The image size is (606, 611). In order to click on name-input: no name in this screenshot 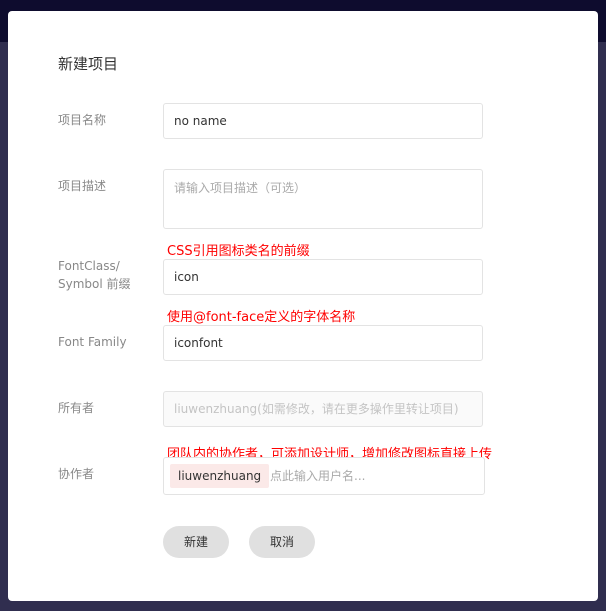, I will do `click(323, 121)`.